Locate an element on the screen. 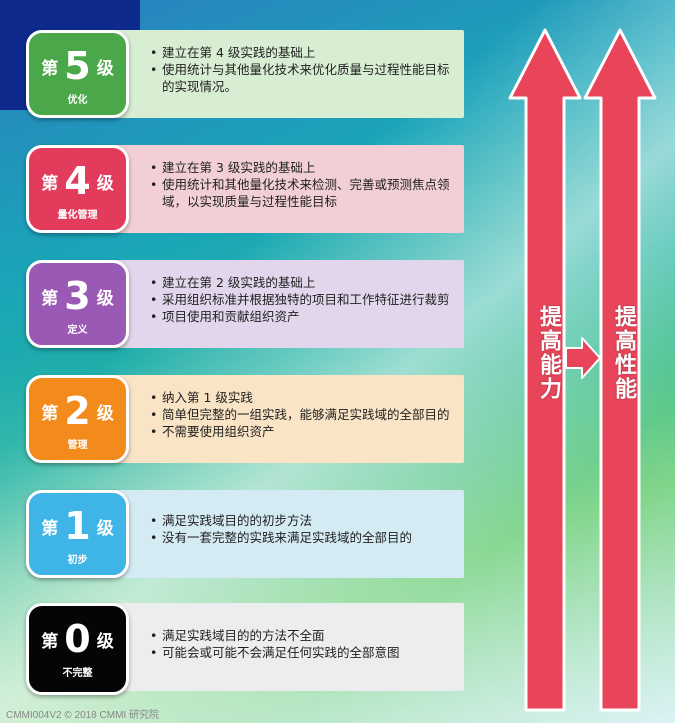 This screenshot has width=675, height=723. level-number: 1 is located at coordinates (77, 526).